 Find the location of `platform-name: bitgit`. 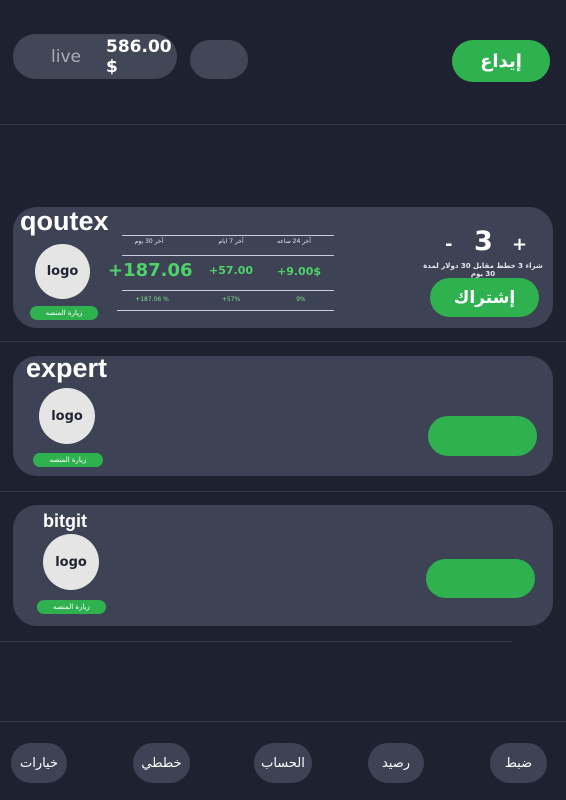

platform-name: bitgit is located at coordinates (65, 521).